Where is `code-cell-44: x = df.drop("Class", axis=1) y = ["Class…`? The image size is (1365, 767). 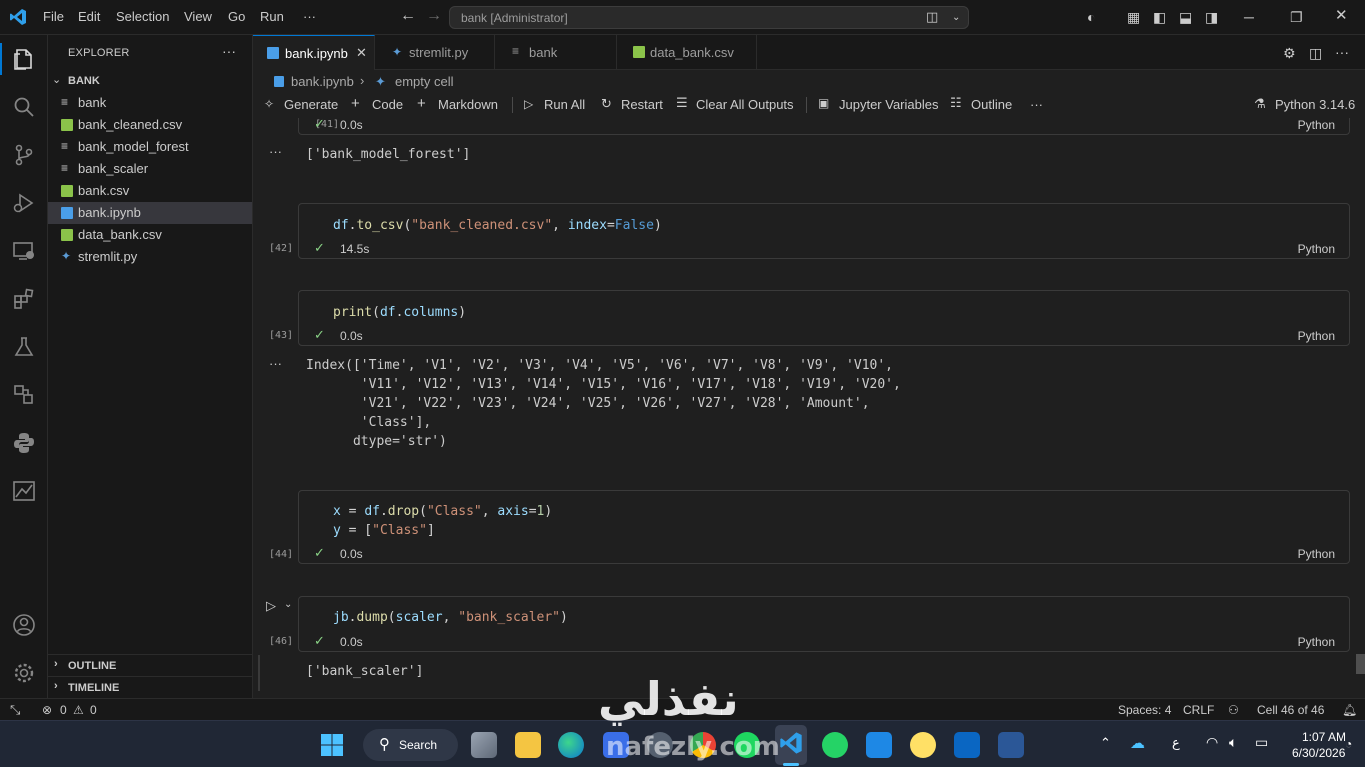
code-cell-44: x = df.drop("Class", axis=1) y = ["Class… is located at coordinates (824, 527).